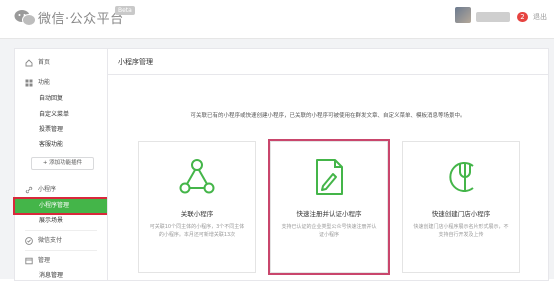 The width and height of the screenshot is (554, 281). I want to click on beta-badge: Beta, so click(125, 10).